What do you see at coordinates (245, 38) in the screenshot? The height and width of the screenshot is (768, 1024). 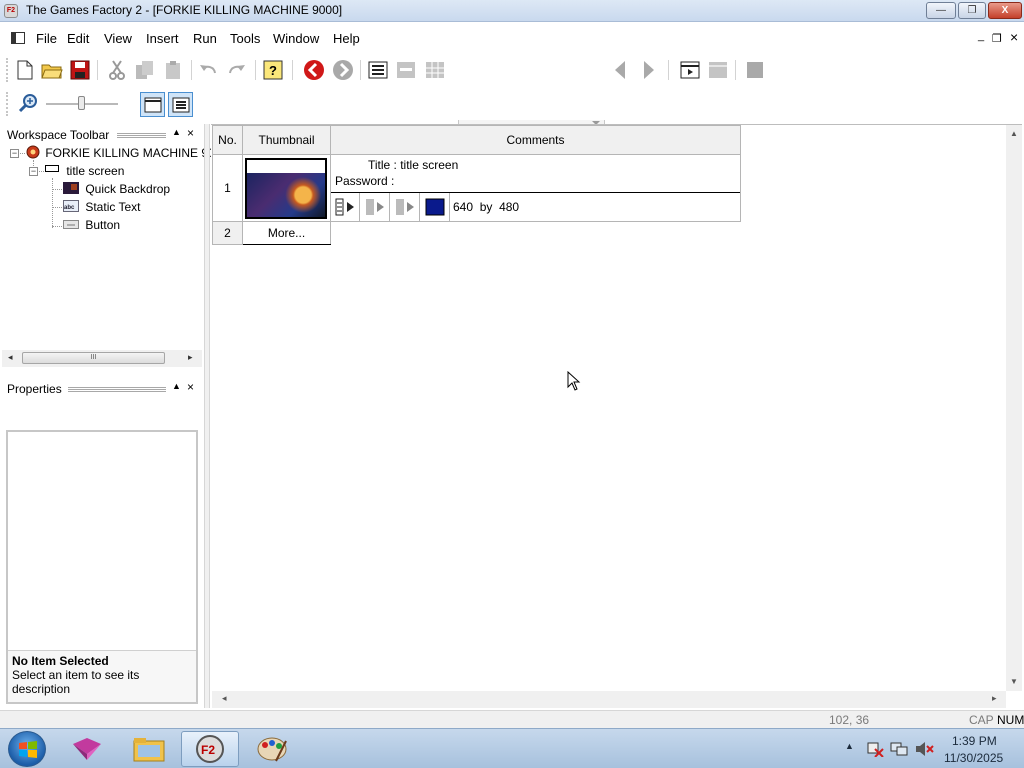 I see `menu-tools: Tools` at bounding box center [245, 38].